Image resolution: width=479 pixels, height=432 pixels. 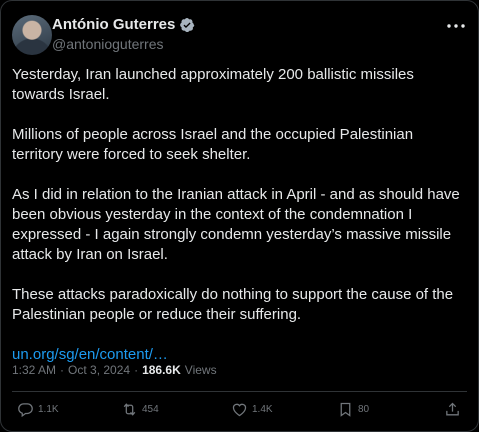 I want to click on share-button, so click(x=452, y=409).